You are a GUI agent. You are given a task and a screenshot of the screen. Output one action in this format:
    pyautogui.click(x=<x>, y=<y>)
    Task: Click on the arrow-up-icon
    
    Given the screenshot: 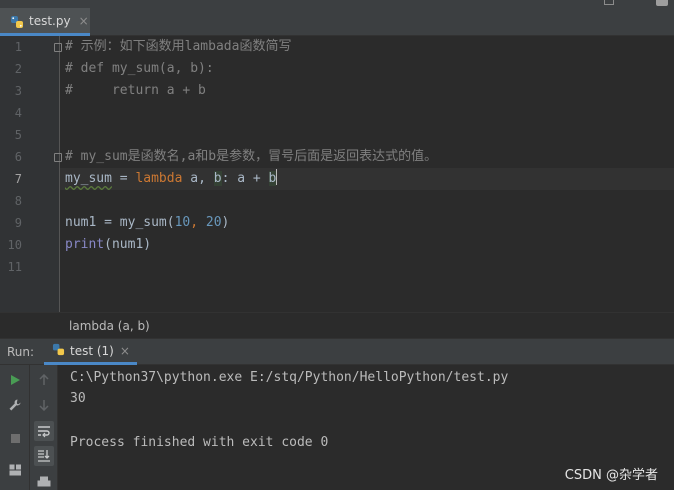 What is the action you would take?
    pyautogui.click(x=44, y=380)
    